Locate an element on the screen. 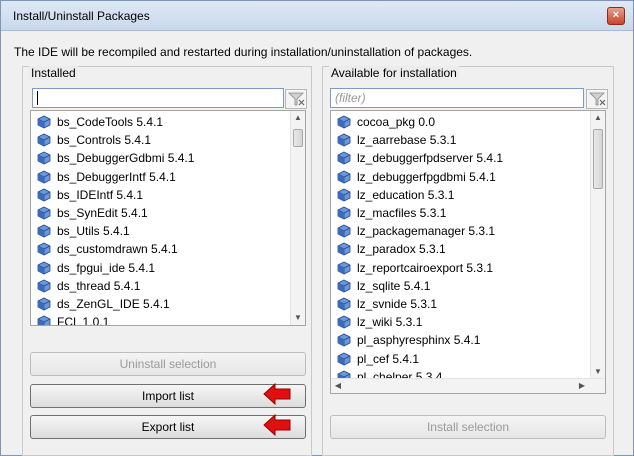  package-name: lz_reportcairoexport 5.3.1 is located at coordinates (425, 267).